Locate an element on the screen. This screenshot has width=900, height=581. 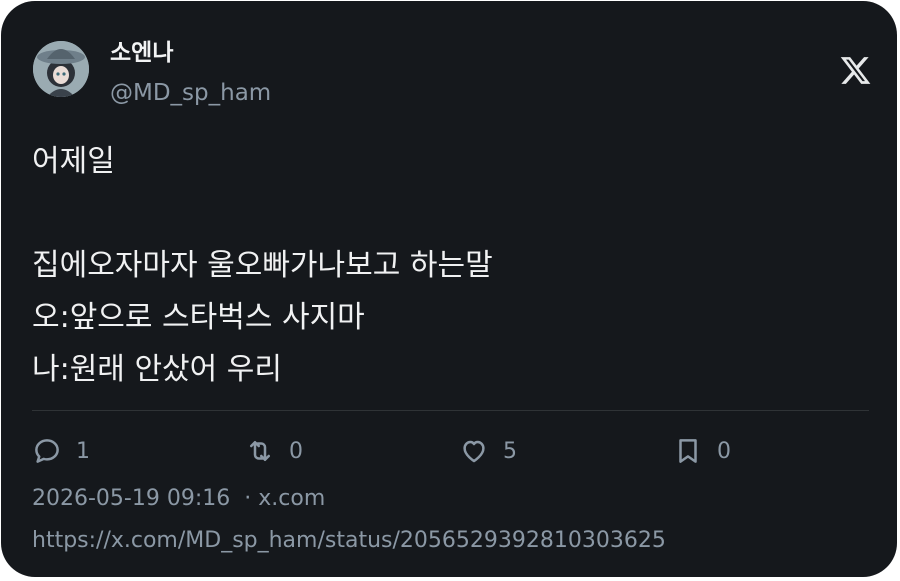
bookmark-button: 0 is located at coordinates (702, 451).